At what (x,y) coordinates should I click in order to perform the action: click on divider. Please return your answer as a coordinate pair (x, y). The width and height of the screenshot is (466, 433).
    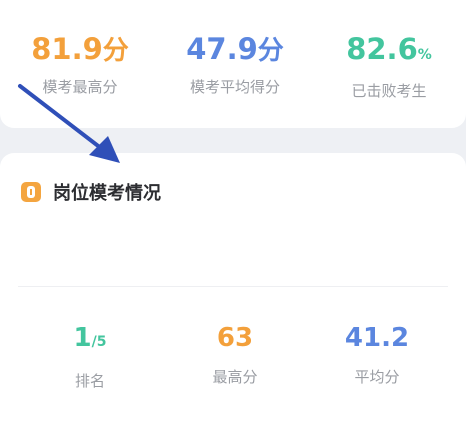
    Looking at the image, I should click on (233, 286).